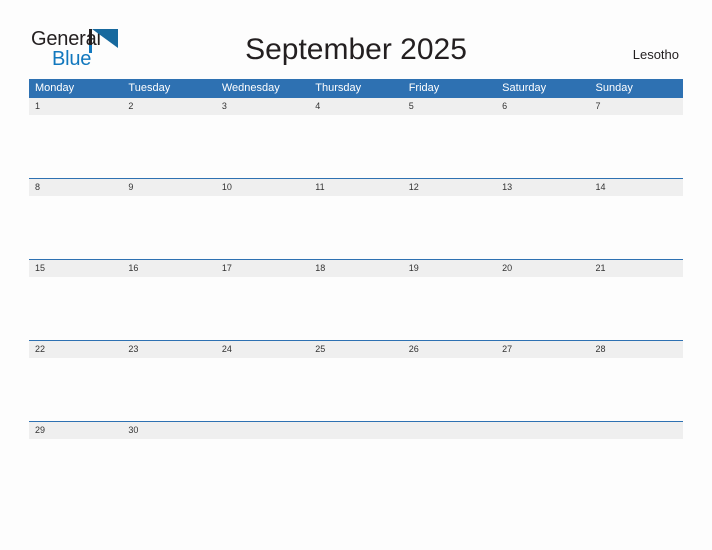 The width and height of the screenshot is (712, 550). What do you see at coordinates (524, 88) in the screenshot?
I see `weekday-header-saturday: Saturday` at bounding box center [524, 88].